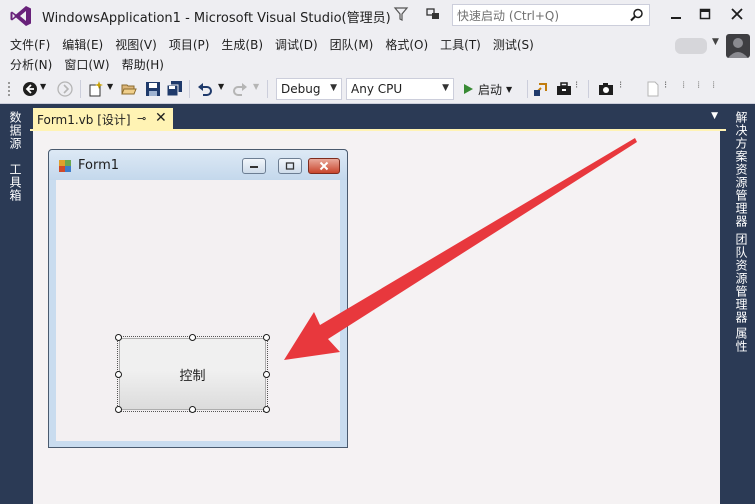 This screenshot has width=755, height=504. Describe the element at coordinates (737, 14) in the screenshot. I see `close-window-button` at that location.